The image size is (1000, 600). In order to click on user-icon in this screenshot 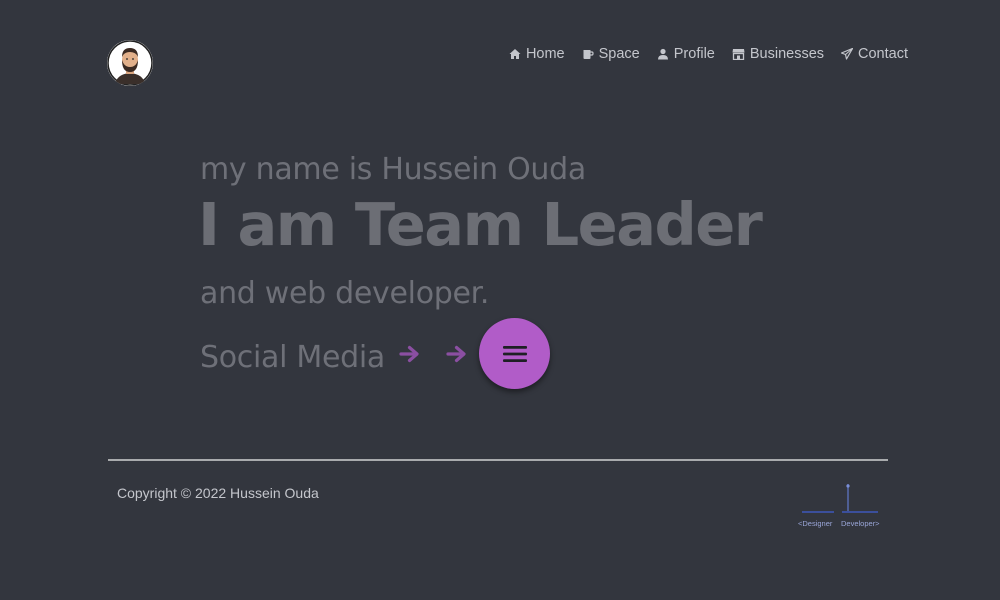, I will do `click(662, 54)`.